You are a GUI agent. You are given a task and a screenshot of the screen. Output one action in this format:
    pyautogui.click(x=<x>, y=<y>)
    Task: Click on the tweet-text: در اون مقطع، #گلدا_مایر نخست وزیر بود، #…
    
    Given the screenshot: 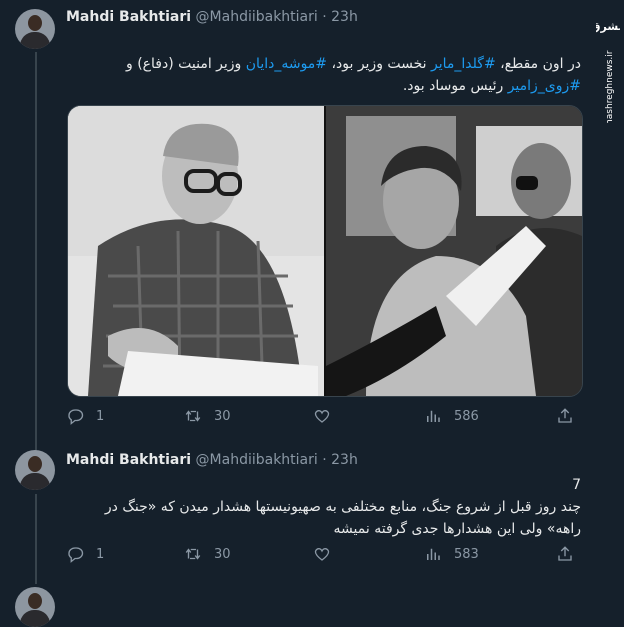 What is the action you would take?
    pyautogui.click(x=323, y=75)
    